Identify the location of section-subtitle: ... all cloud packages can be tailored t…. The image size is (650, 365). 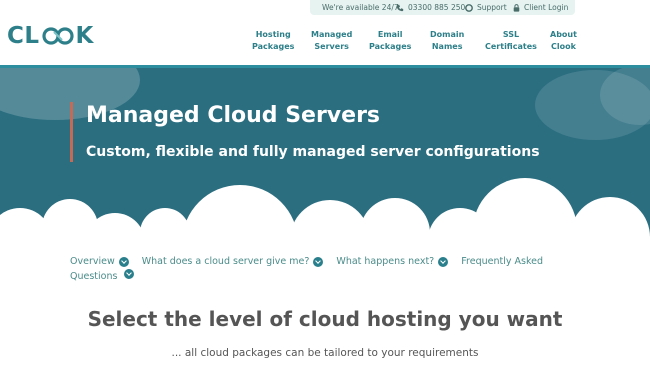
(325, 353).